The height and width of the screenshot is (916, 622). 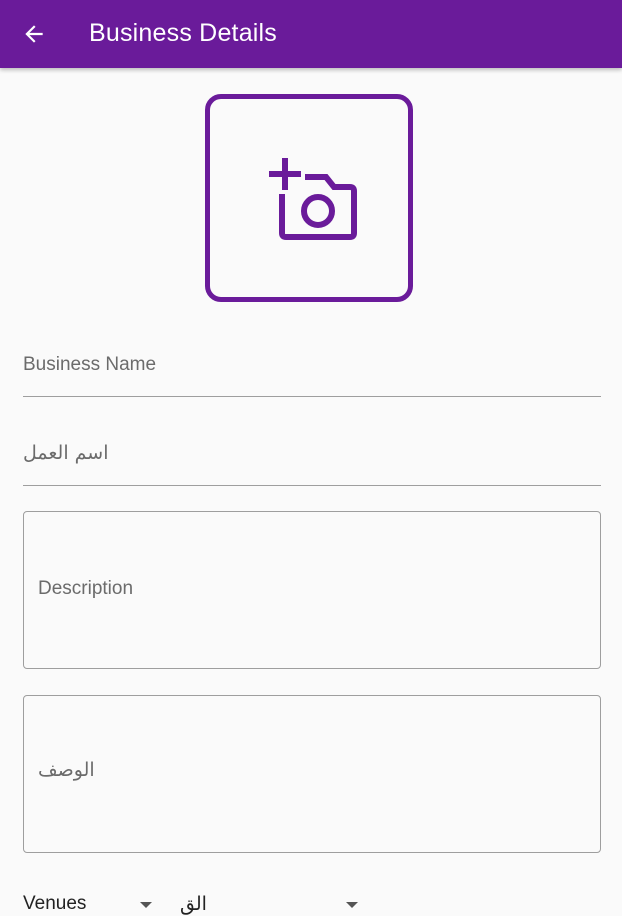 What do you see at coordinates (86, 588) in the screenshot?
I see `description-label: Description` at bounding box center [86, 588].